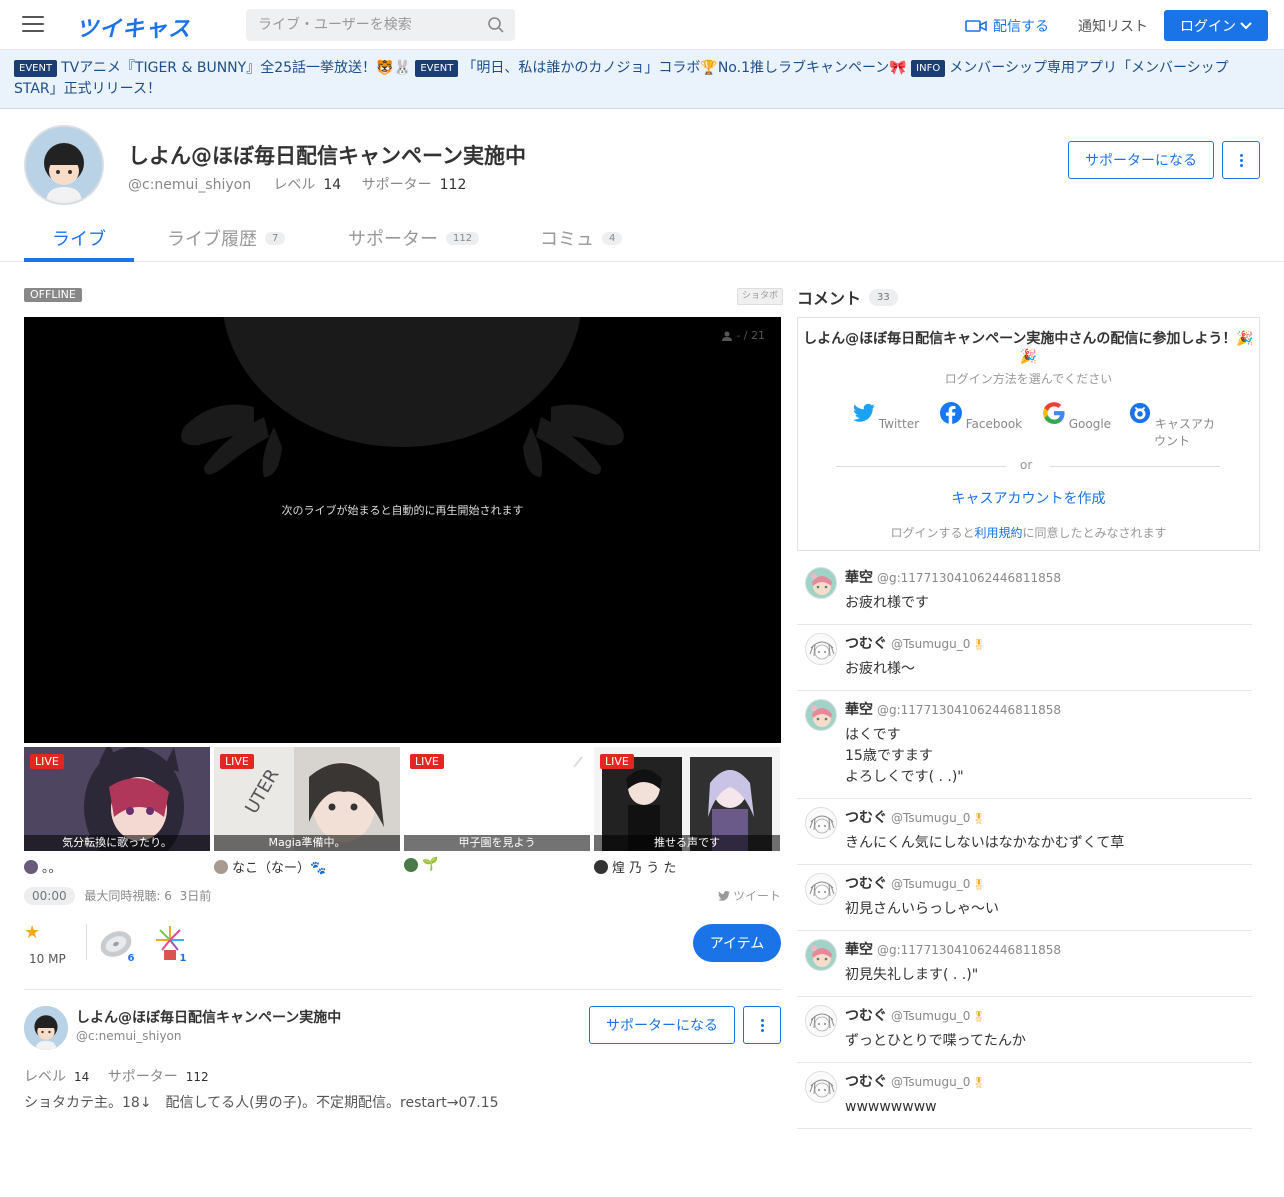 The height and width of the screenshot is (1197, 1284). I want to click on search-input, so click(361, 25).